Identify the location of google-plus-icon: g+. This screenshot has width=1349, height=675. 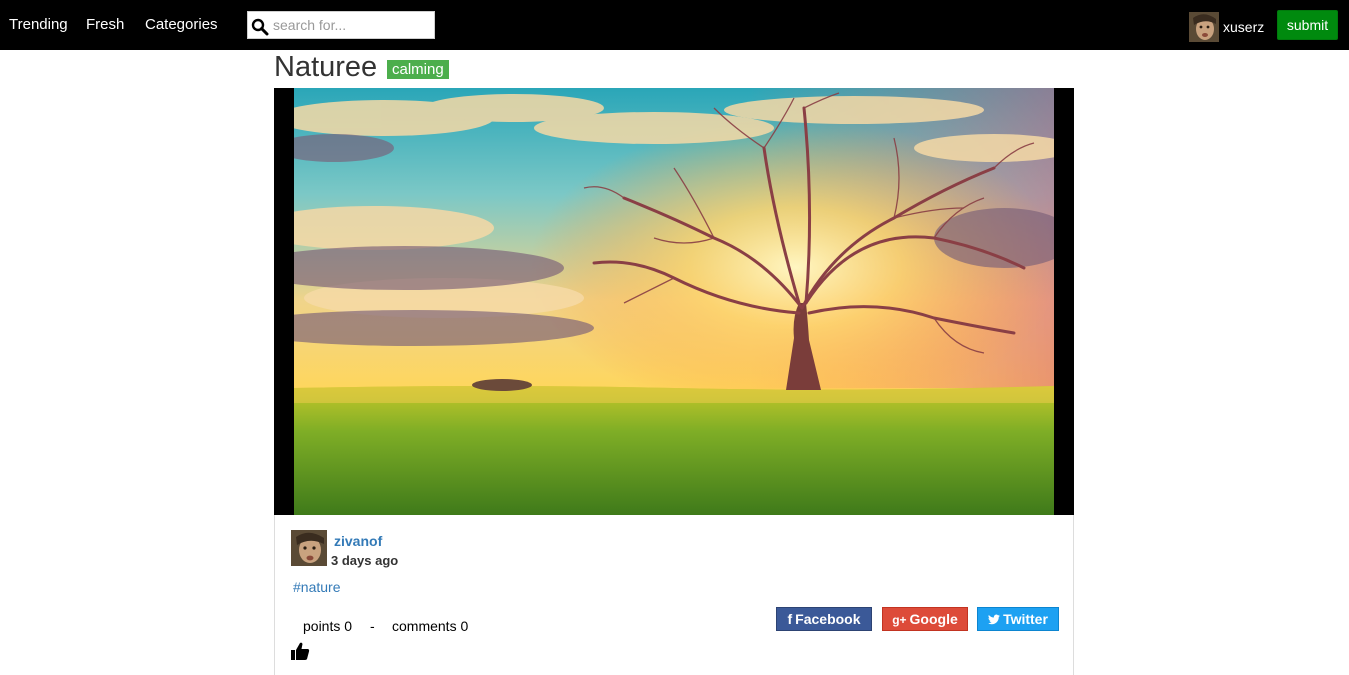
(899, 620).